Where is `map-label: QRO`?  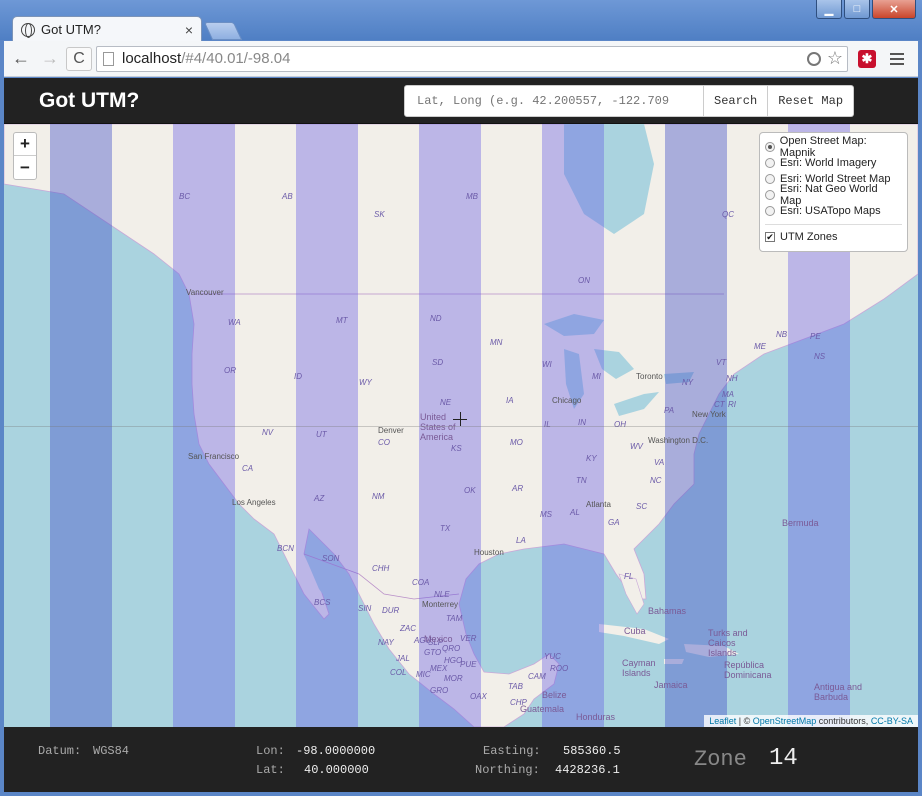 map-label: QRO is located at coordinates (451, 648).